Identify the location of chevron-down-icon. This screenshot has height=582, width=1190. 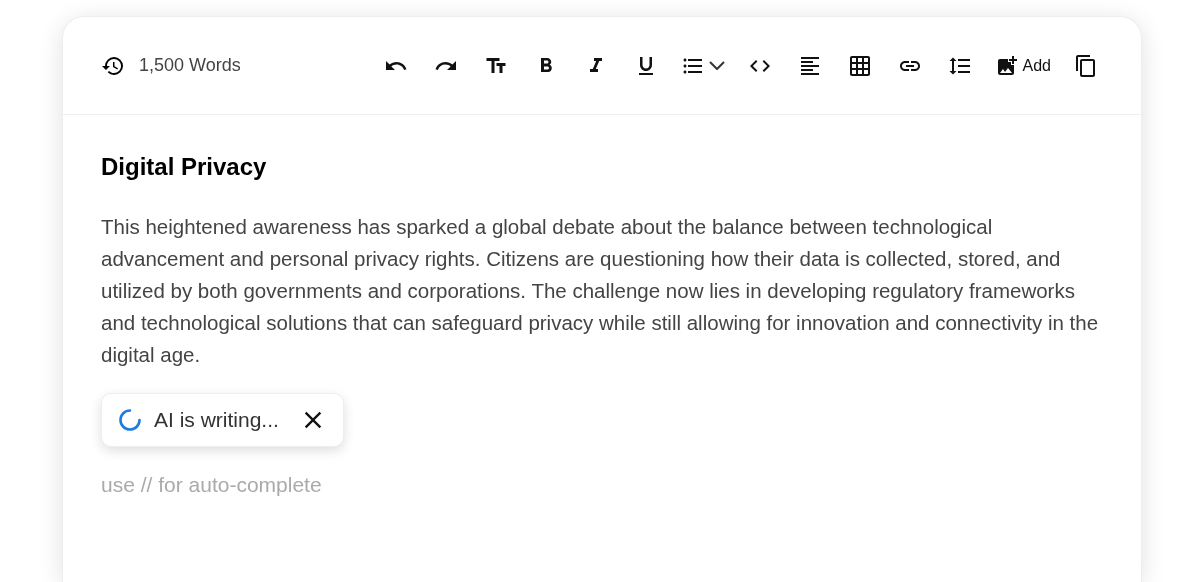
(716, 65).